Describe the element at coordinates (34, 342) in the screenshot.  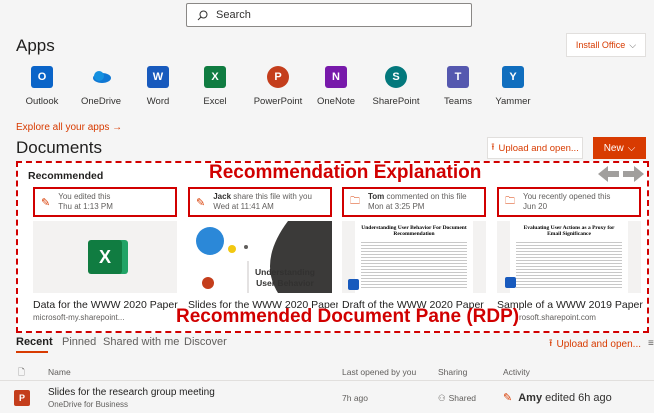
I see `tab-recent: Recent` at that location.